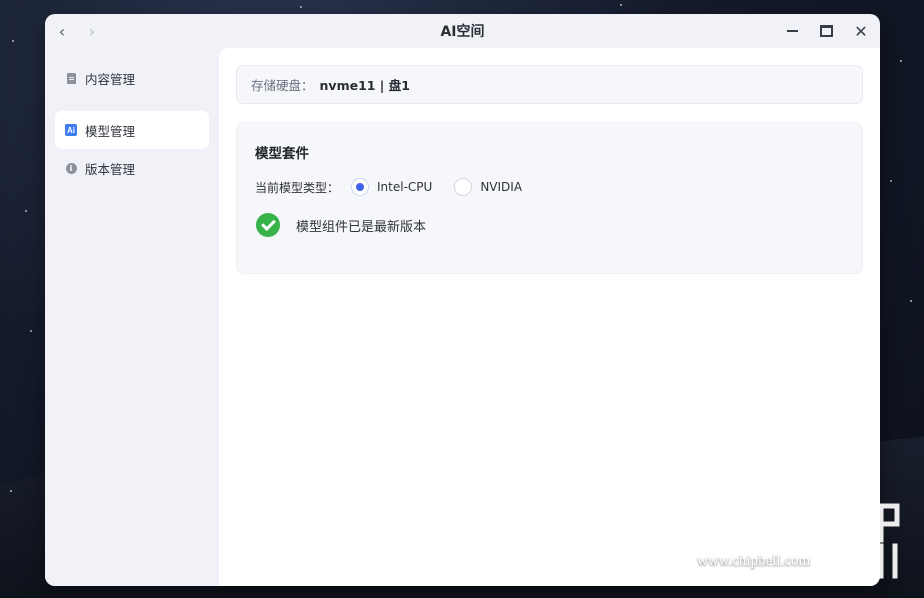  Describe the element at coordinates (110, 79) in the screenshot. I see `sidebar-item-label: 内容管理` at that location.